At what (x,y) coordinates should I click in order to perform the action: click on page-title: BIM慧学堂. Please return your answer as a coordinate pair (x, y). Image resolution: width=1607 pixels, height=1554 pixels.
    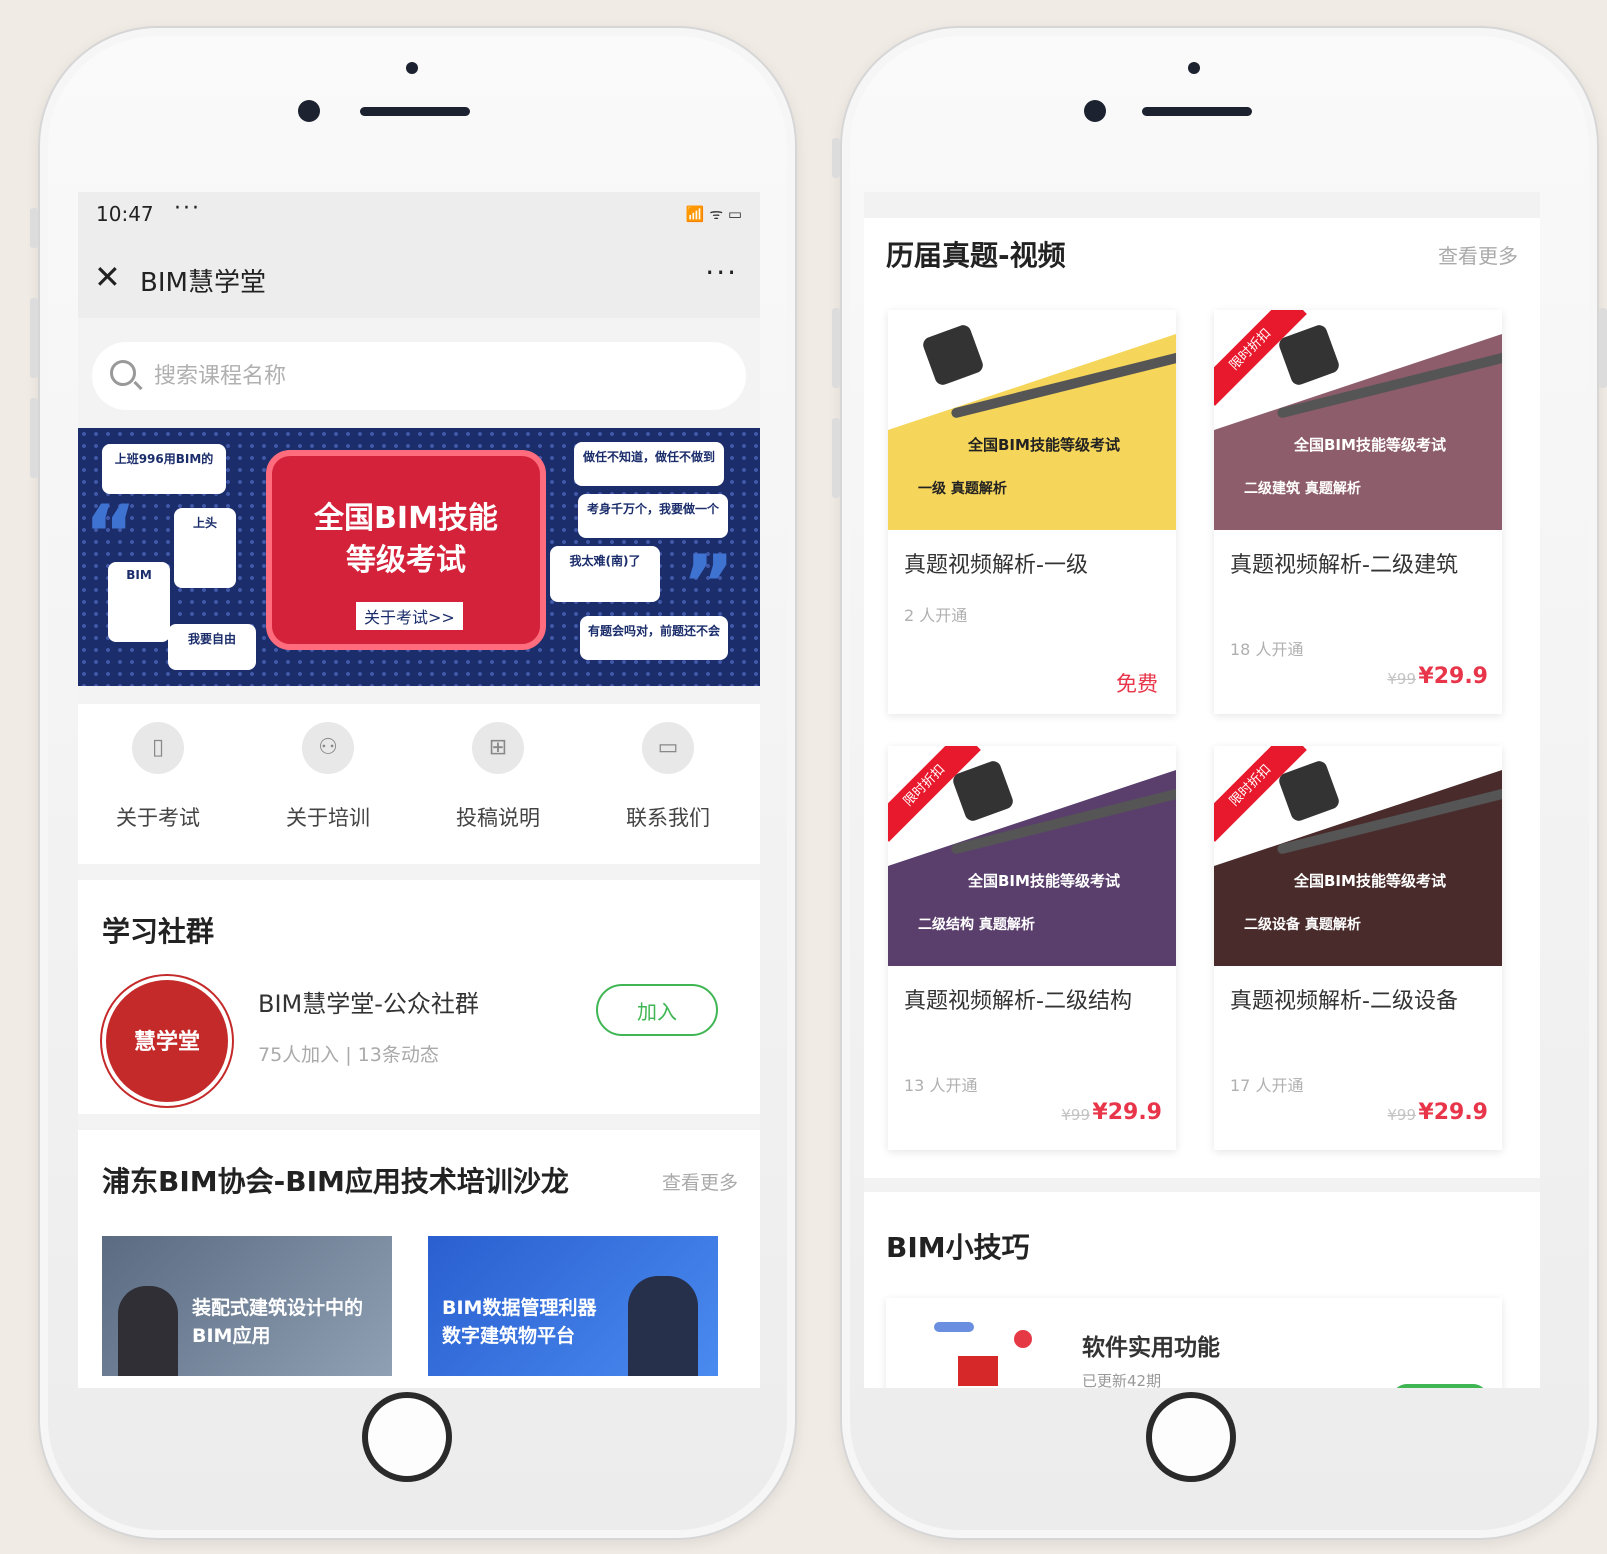
    Looking at the image, I should click on (203, 283).